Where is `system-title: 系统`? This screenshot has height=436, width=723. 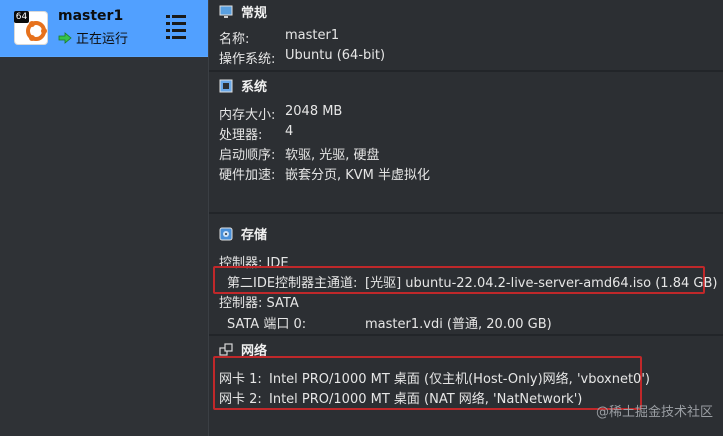 system-title: 系统 is located at coordinates (254, 87).